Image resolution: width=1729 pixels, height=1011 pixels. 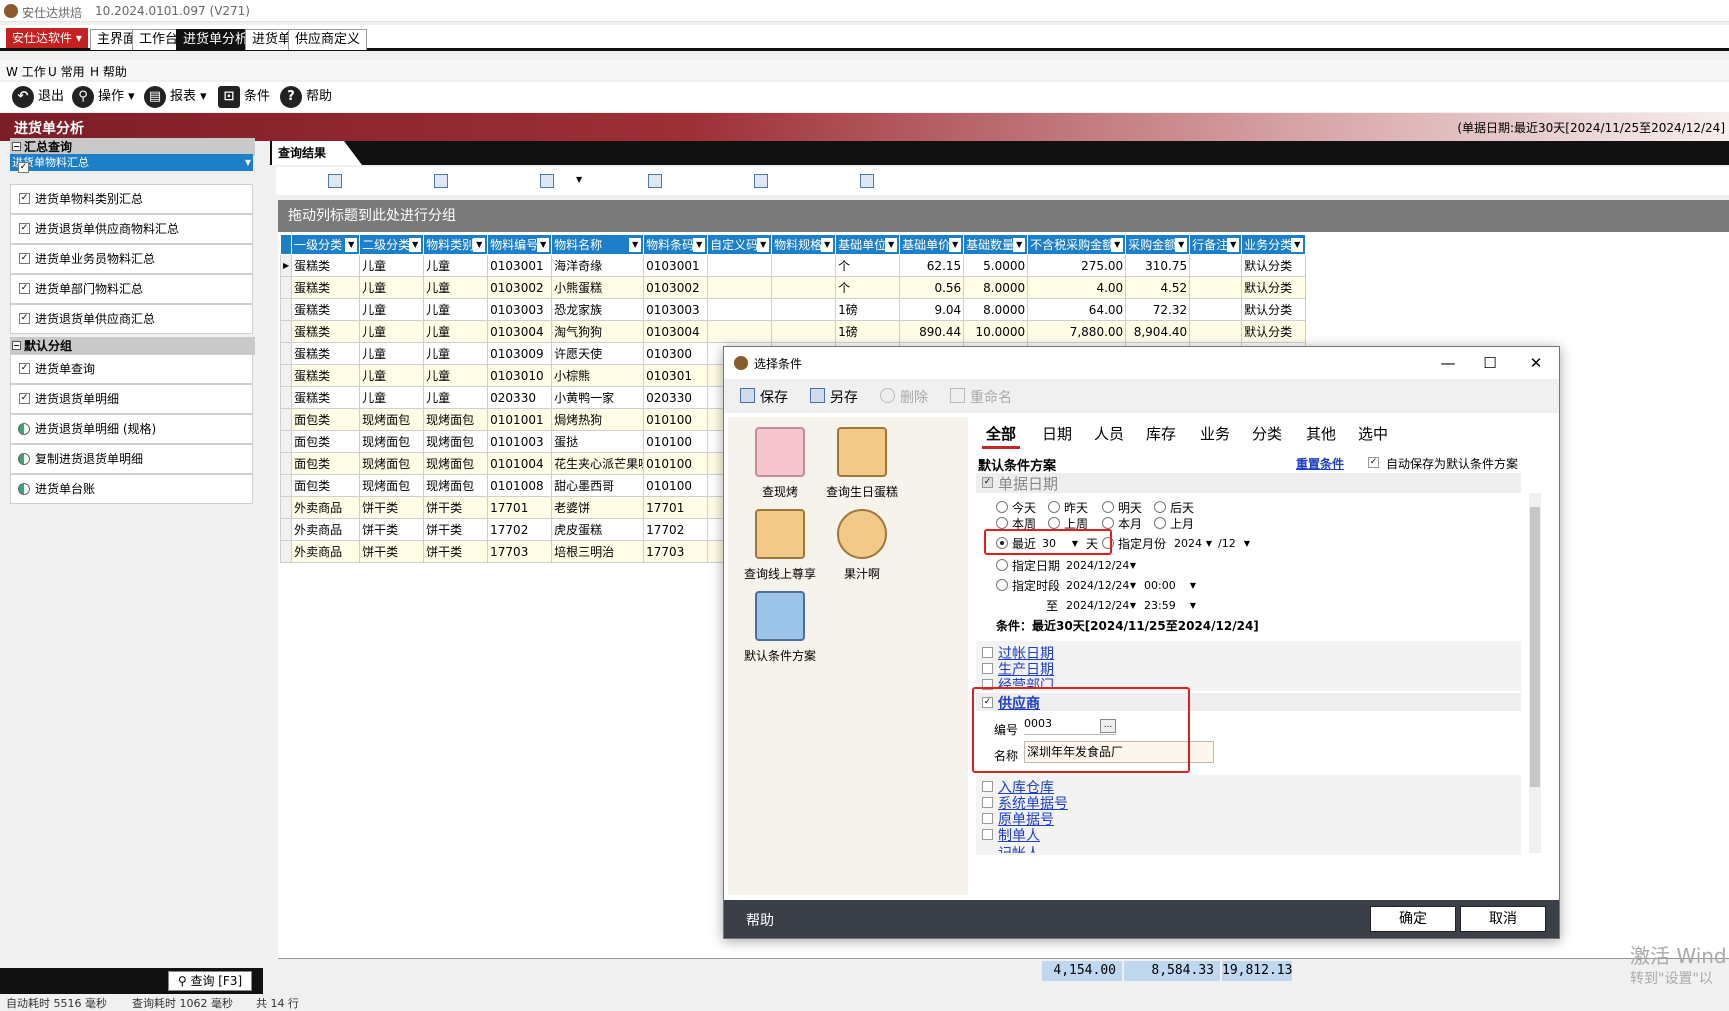 What do you see at coordinates (1216, 244) in the screenshot?
I see `column-header: 行备注 ▼` at bounding box center [1216, 244].